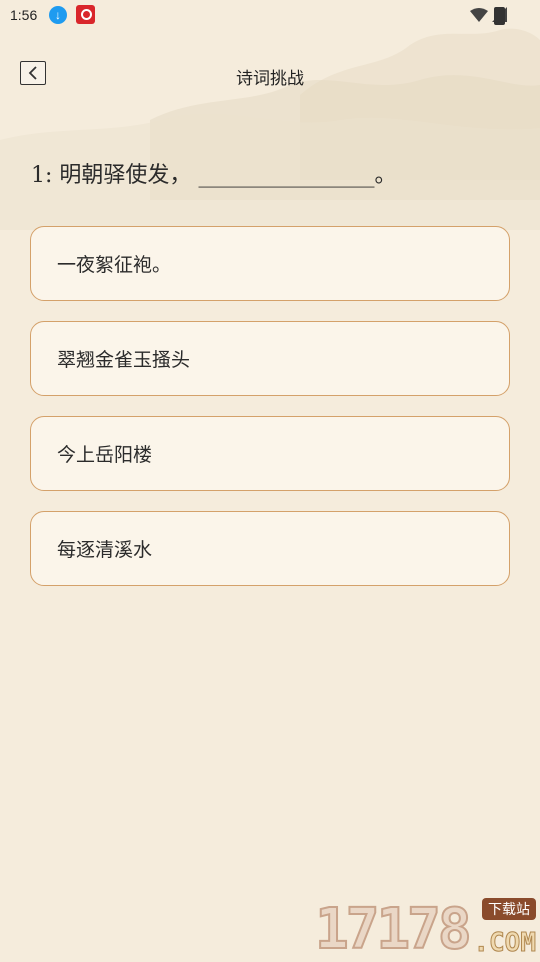  I want to click on page-title: 诗词挑战, so click(270, 79).